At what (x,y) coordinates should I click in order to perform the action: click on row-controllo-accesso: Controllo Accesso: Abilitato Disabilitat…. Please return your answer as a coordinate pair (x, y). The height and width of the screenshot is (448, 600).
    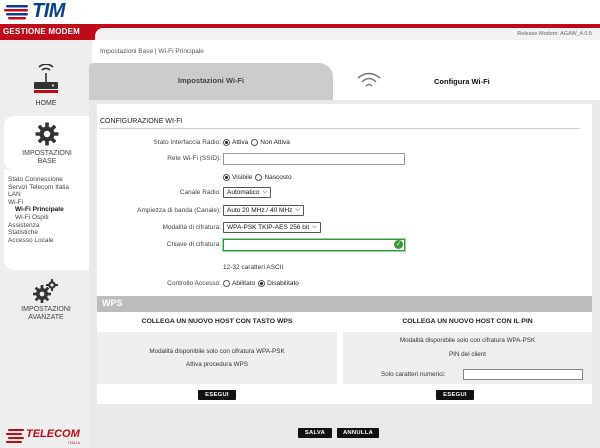
    Looking at the image, I should click on (344, 283).